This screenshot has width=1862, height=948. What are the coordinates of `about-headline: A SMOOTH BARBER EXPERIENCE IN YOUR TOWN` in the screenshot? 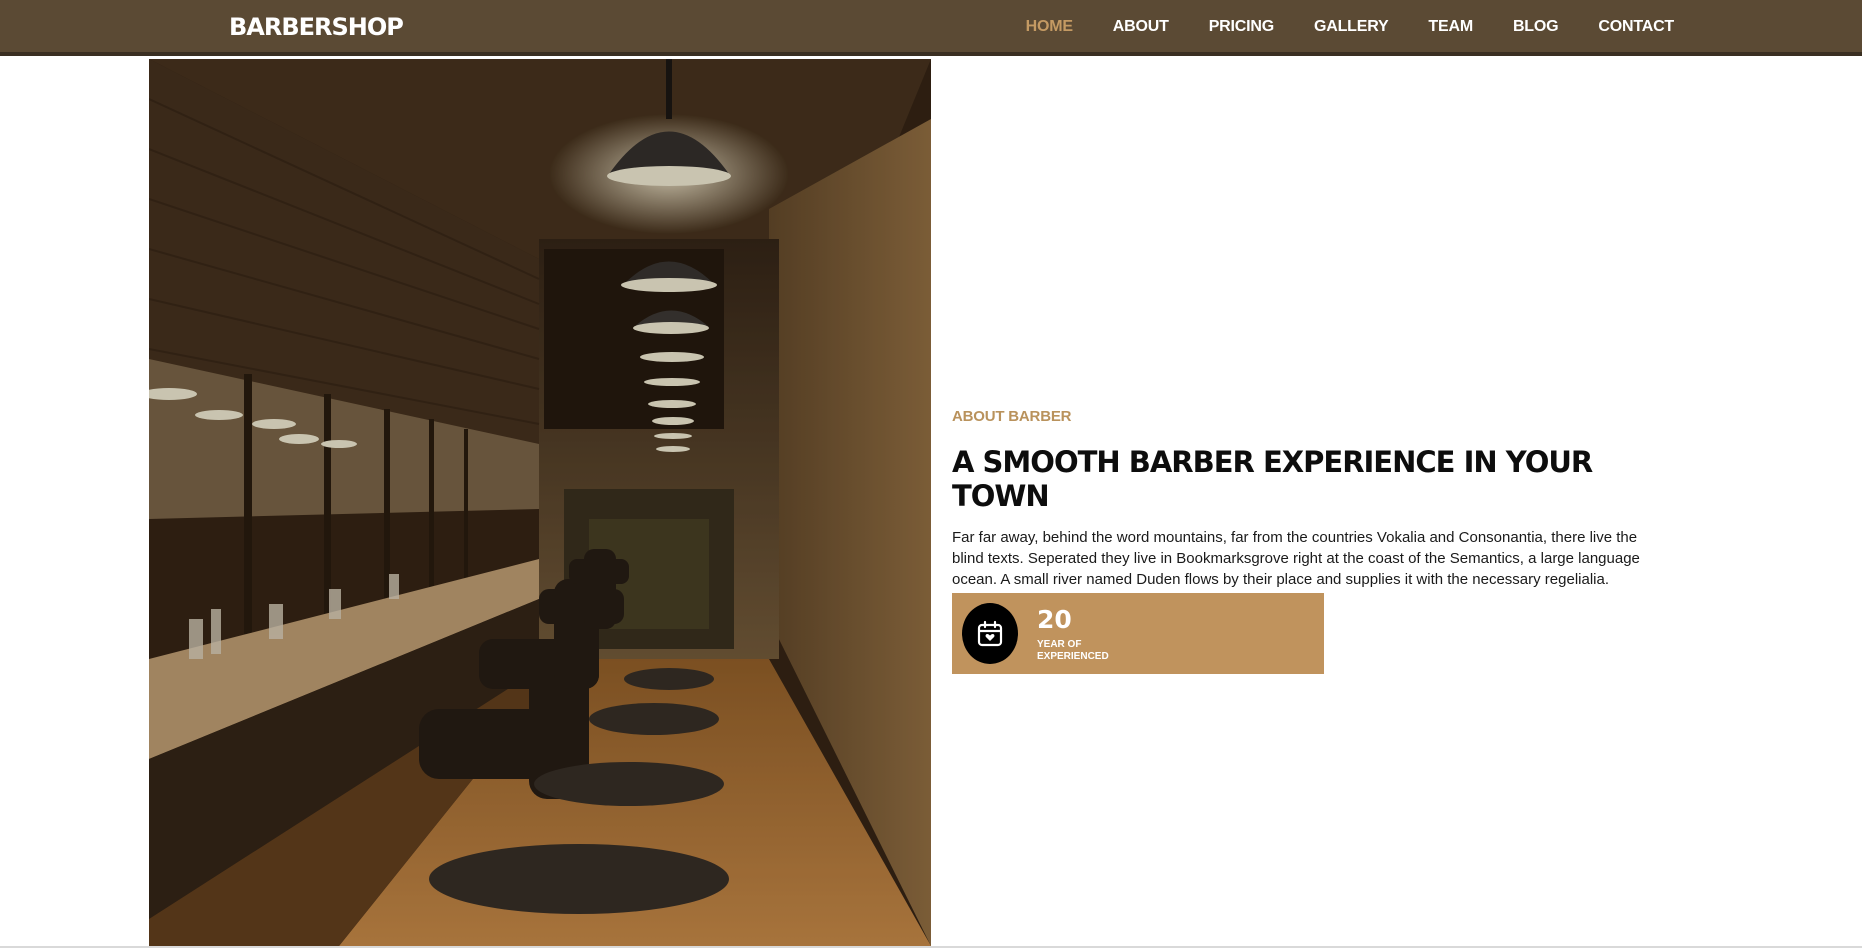 It's located at (1272, 479).